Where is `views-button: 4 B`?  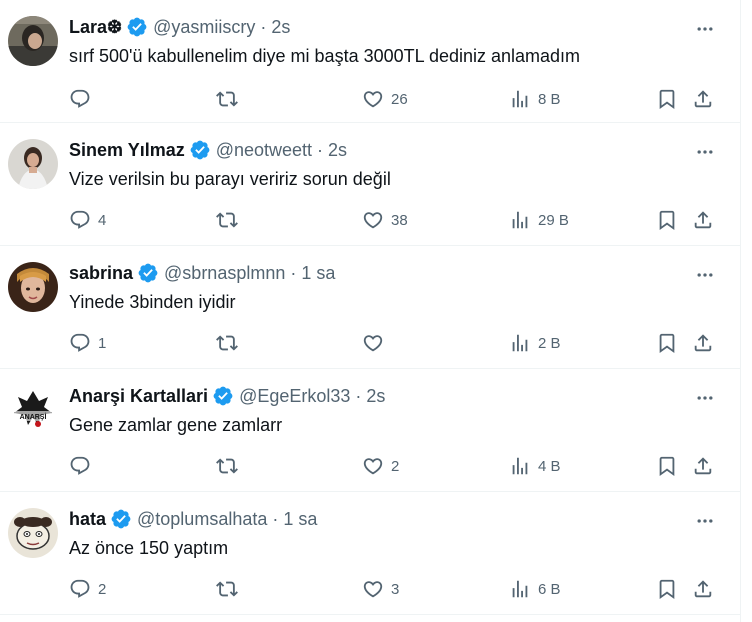 views-button: 4 B is located at coordinates (535, 466).